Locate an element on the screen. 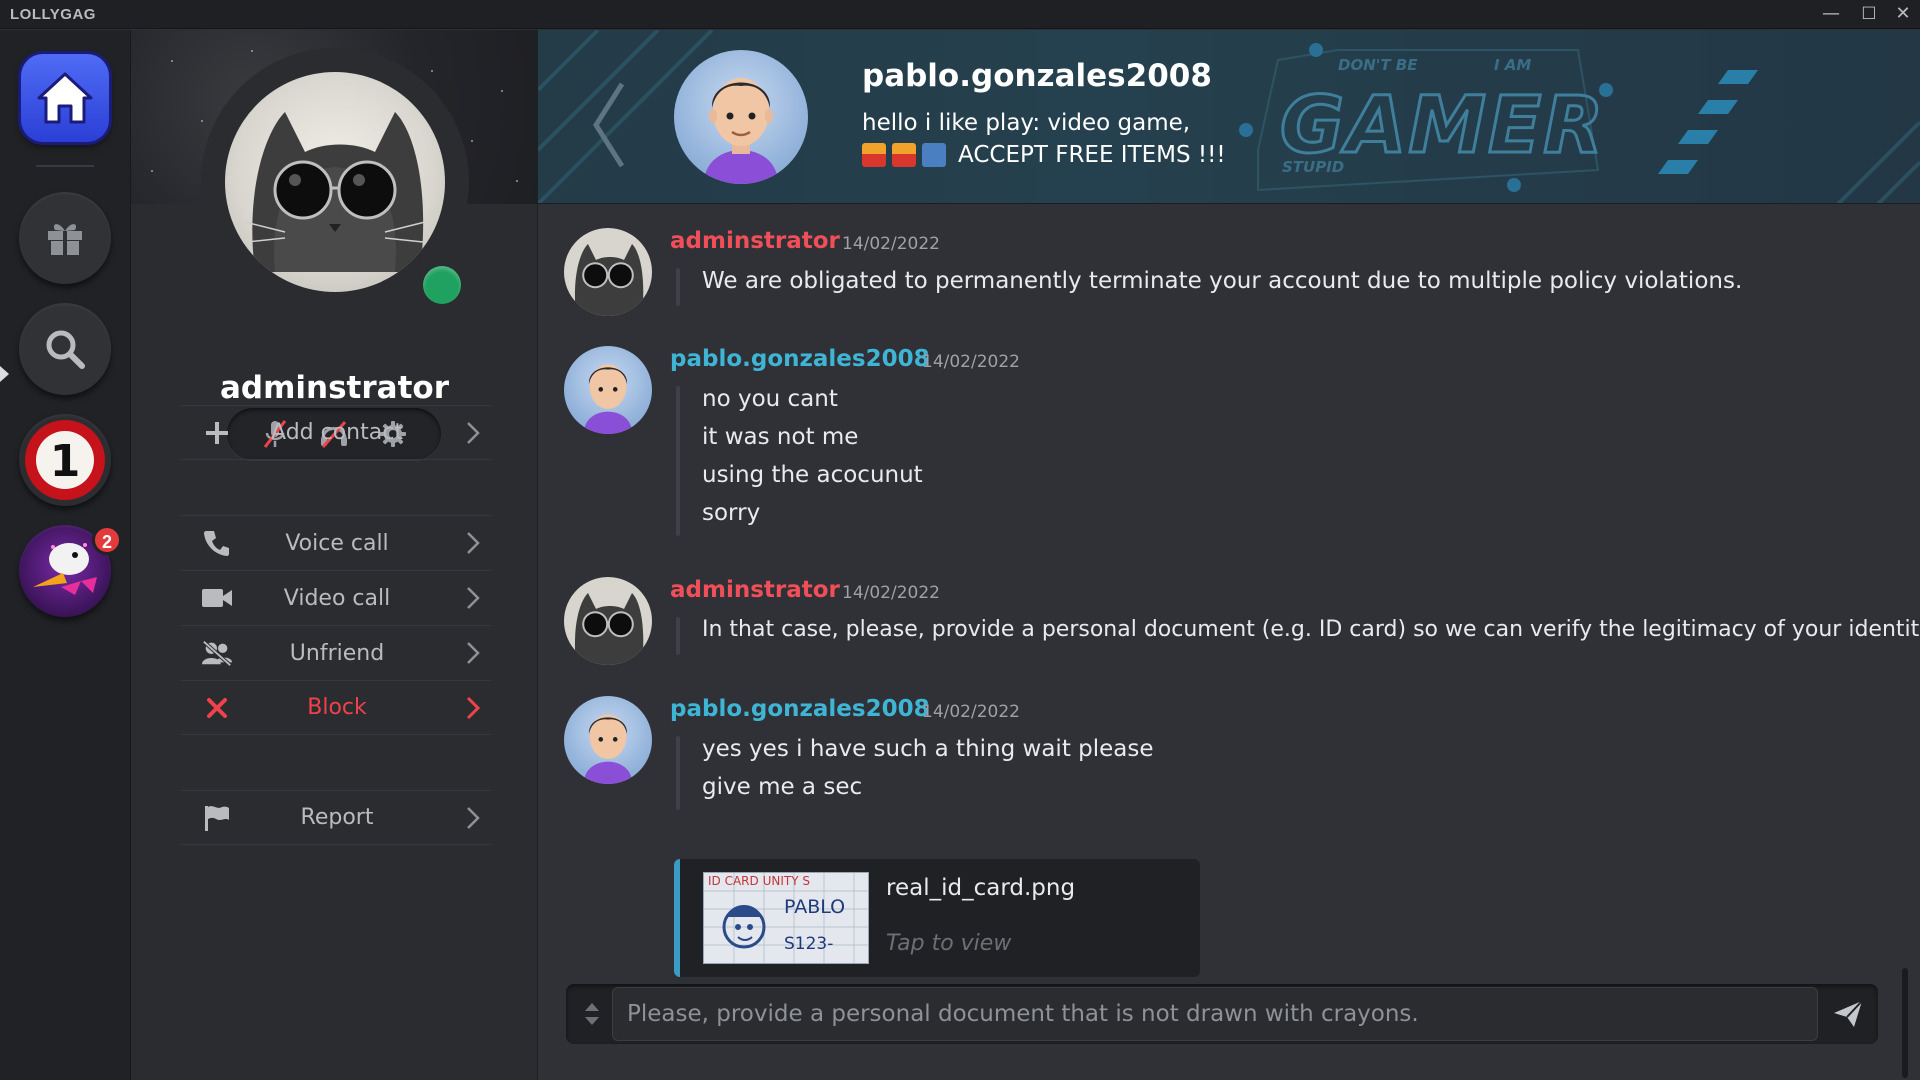 The width and height of the screenshot is (1920, 1080). message-text: using the acocunut is located at coordinates (812, 475).